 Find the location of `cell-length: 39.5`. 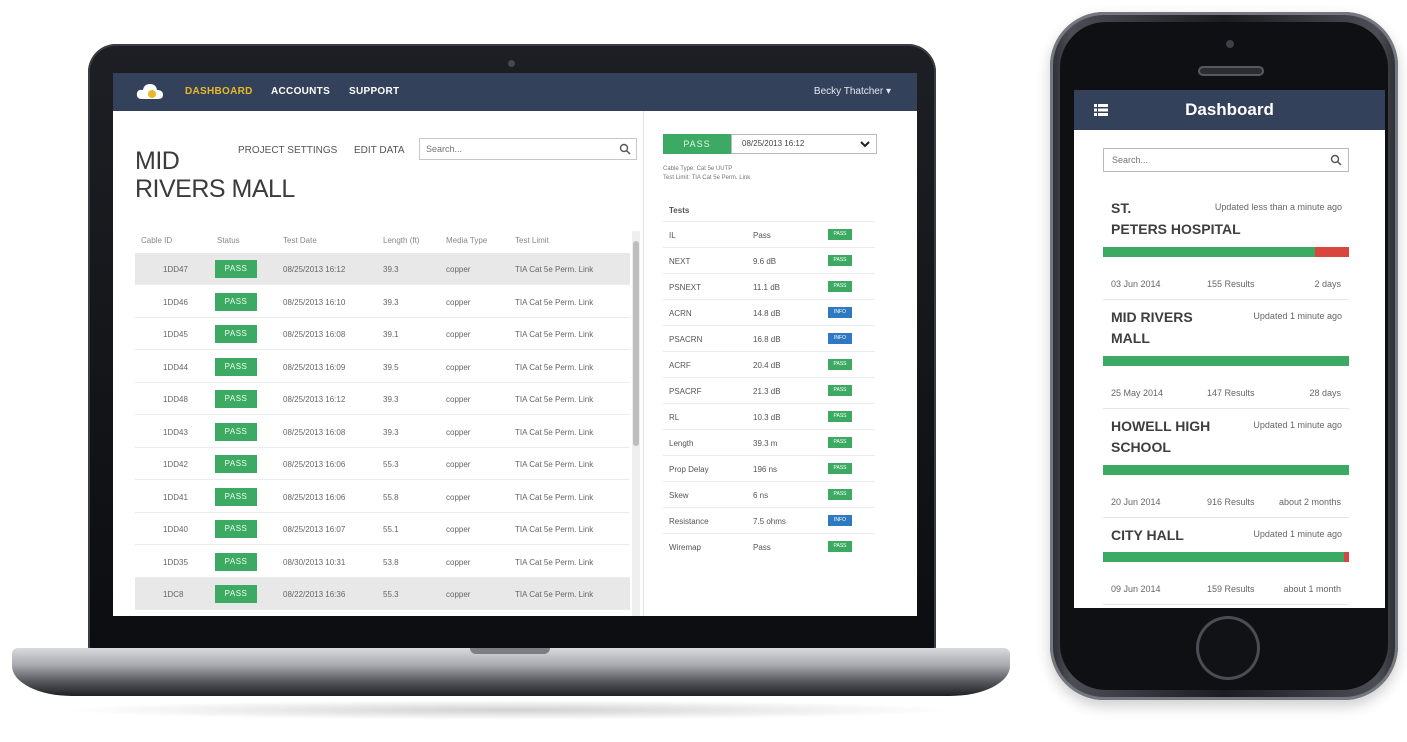

cell-length: 39.5 is located at coordinates (391, 367).